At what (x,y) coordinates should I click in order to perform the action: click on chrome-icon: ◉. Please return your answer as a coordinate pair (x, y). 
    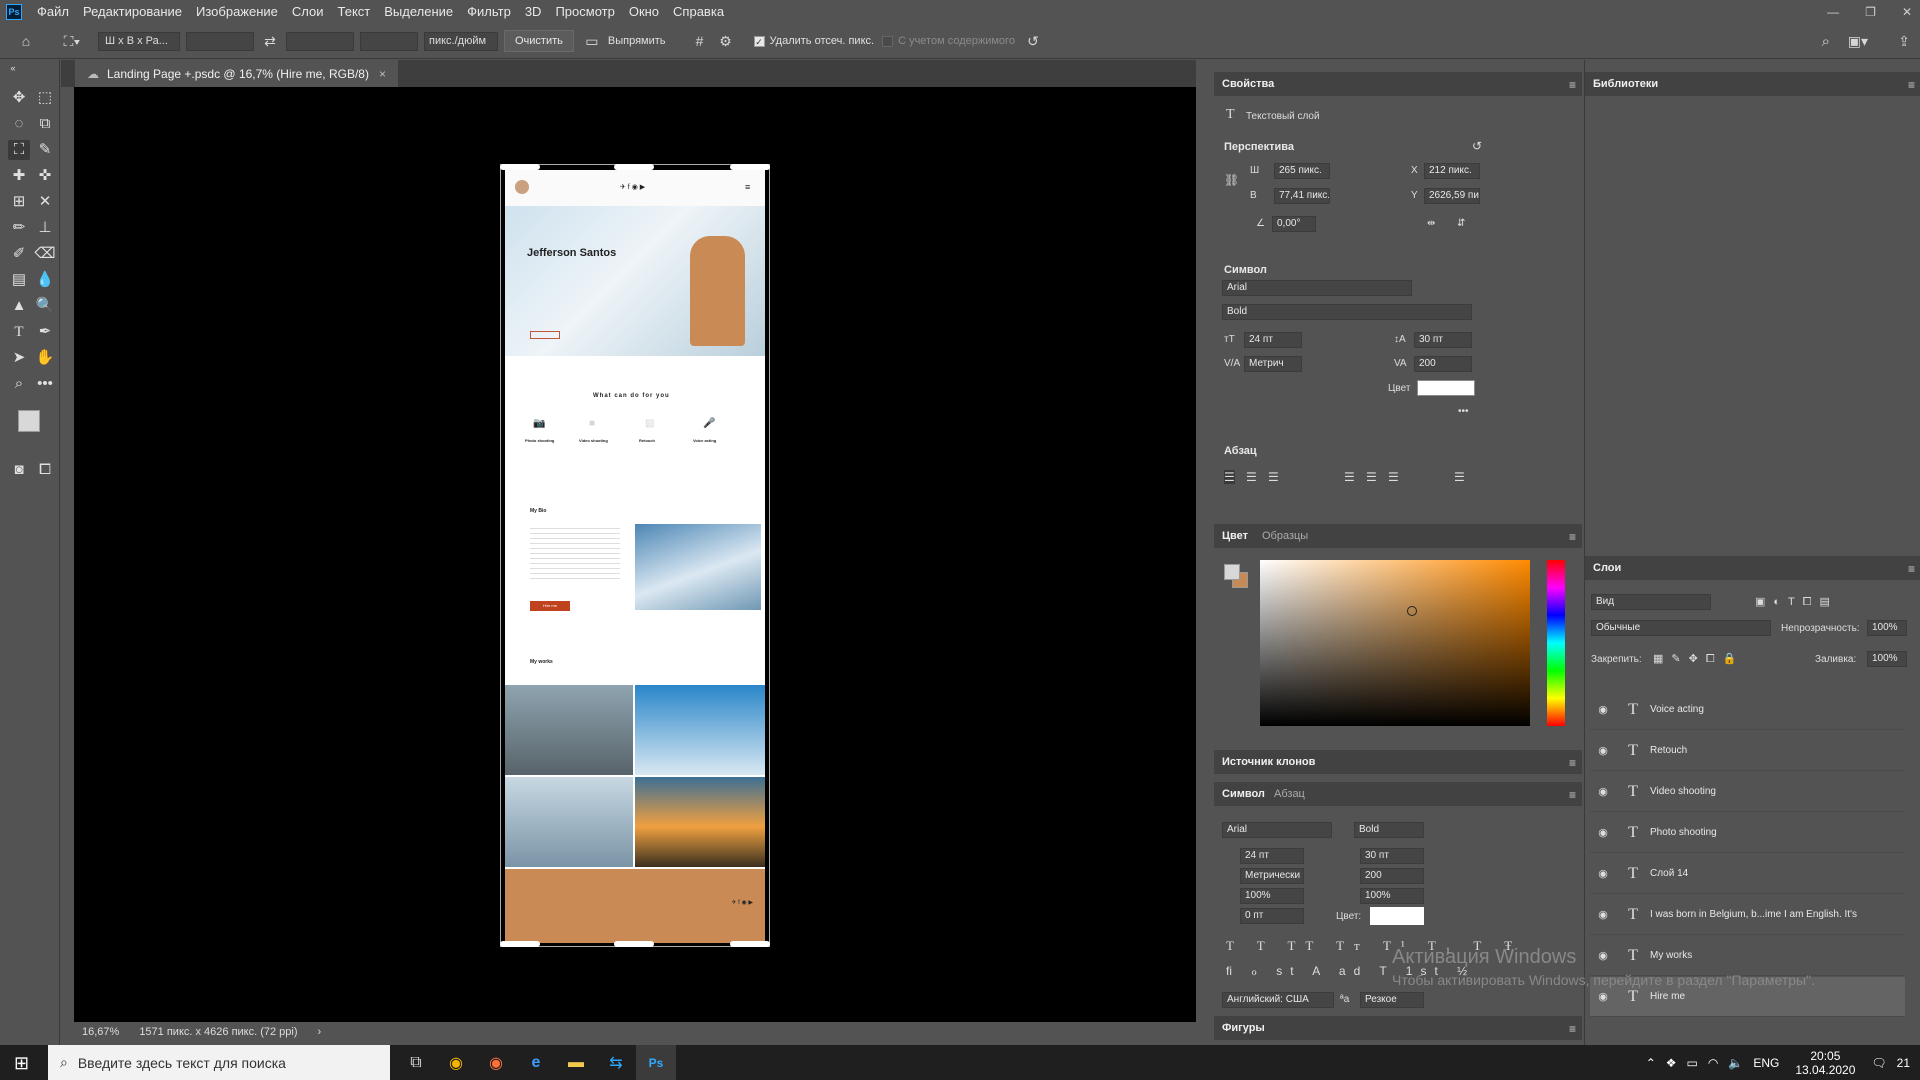
    Looking at the image, I should click on (456, 1062).